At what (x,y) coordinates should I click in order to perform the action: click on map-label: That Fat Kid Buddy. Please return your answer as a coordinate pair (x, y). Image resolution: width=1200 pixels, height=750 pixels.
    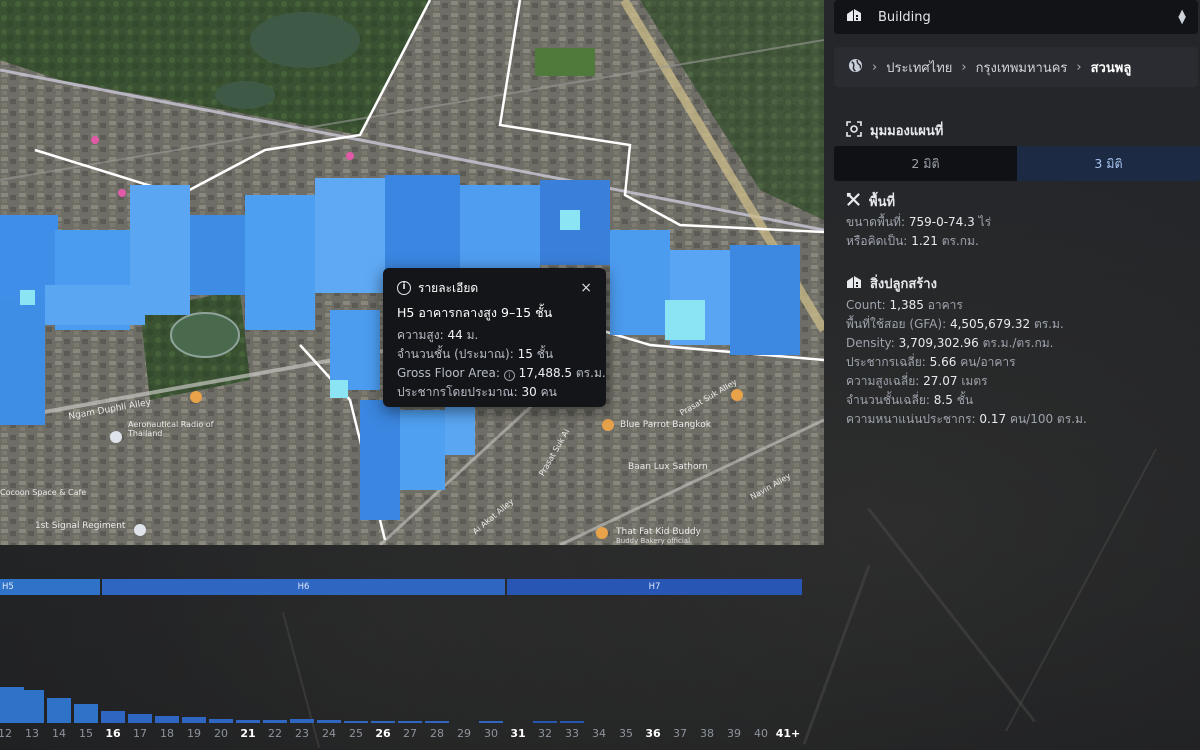
    Looking at the image, I should click on (658, 532).